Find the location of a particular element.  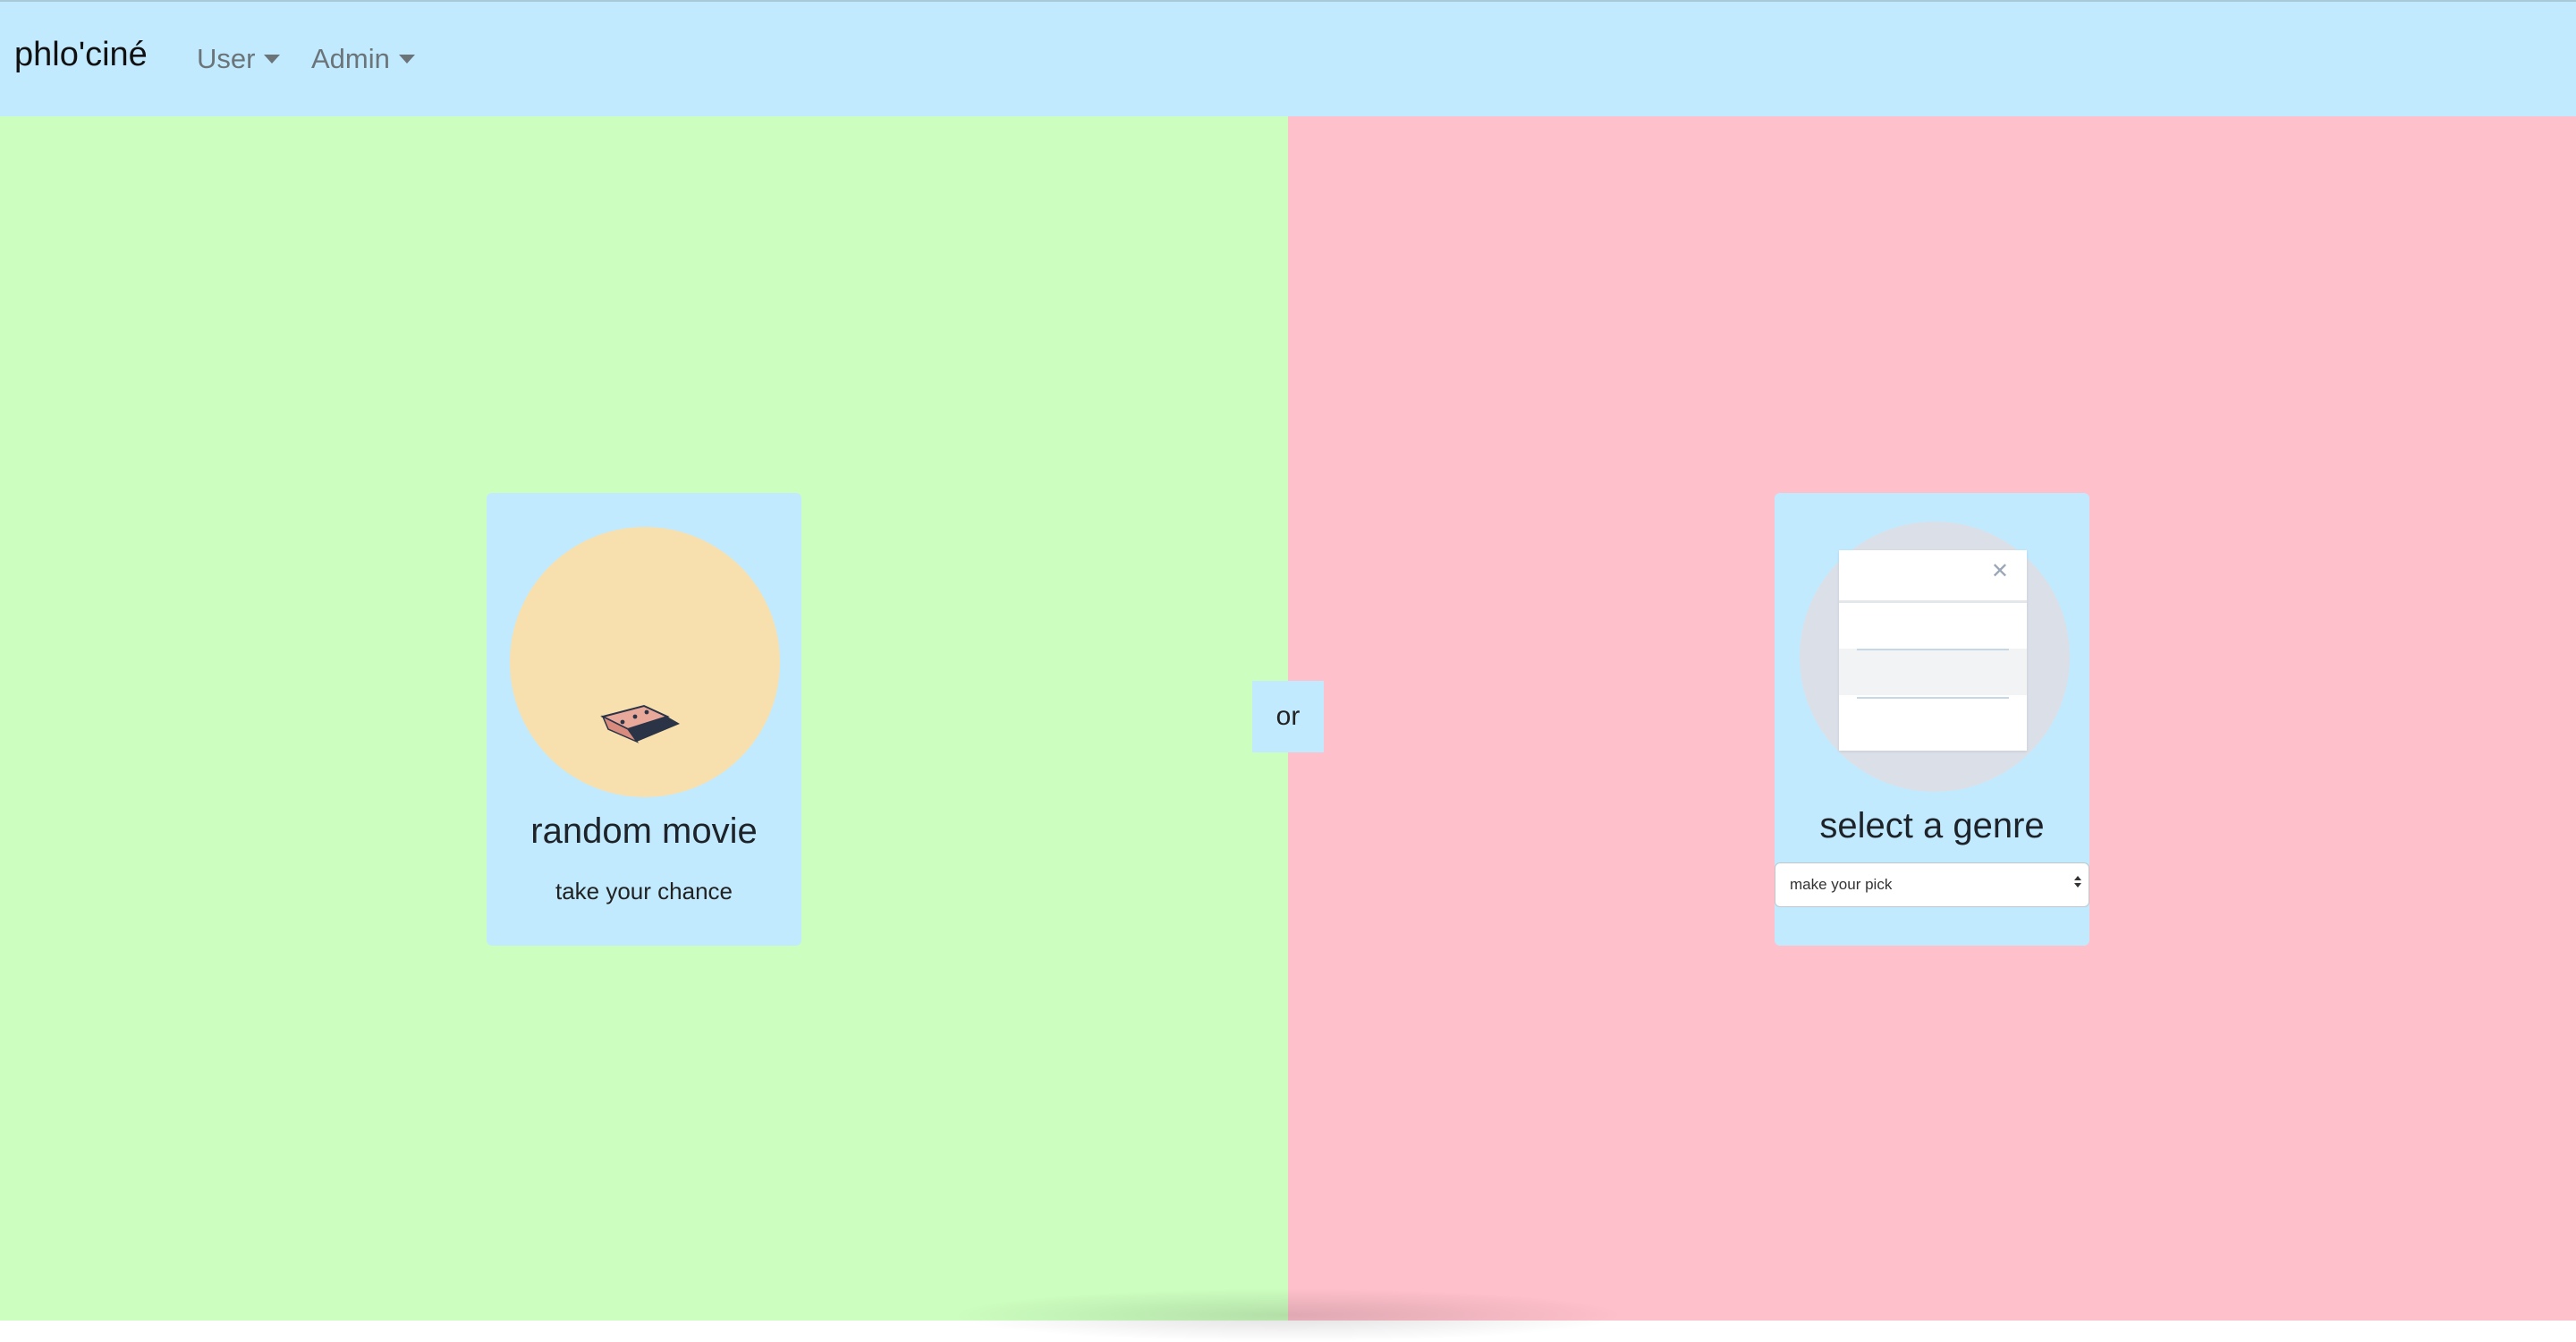

random-movie-title: random movie is located at coordinates (644, 831).